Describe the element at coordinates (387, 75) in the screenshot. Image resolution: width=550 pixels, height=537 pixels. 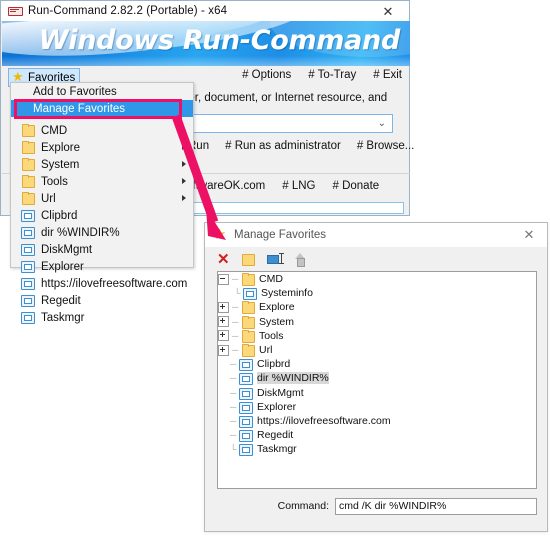
I see `exit-menu-item: # Exit` at that location.